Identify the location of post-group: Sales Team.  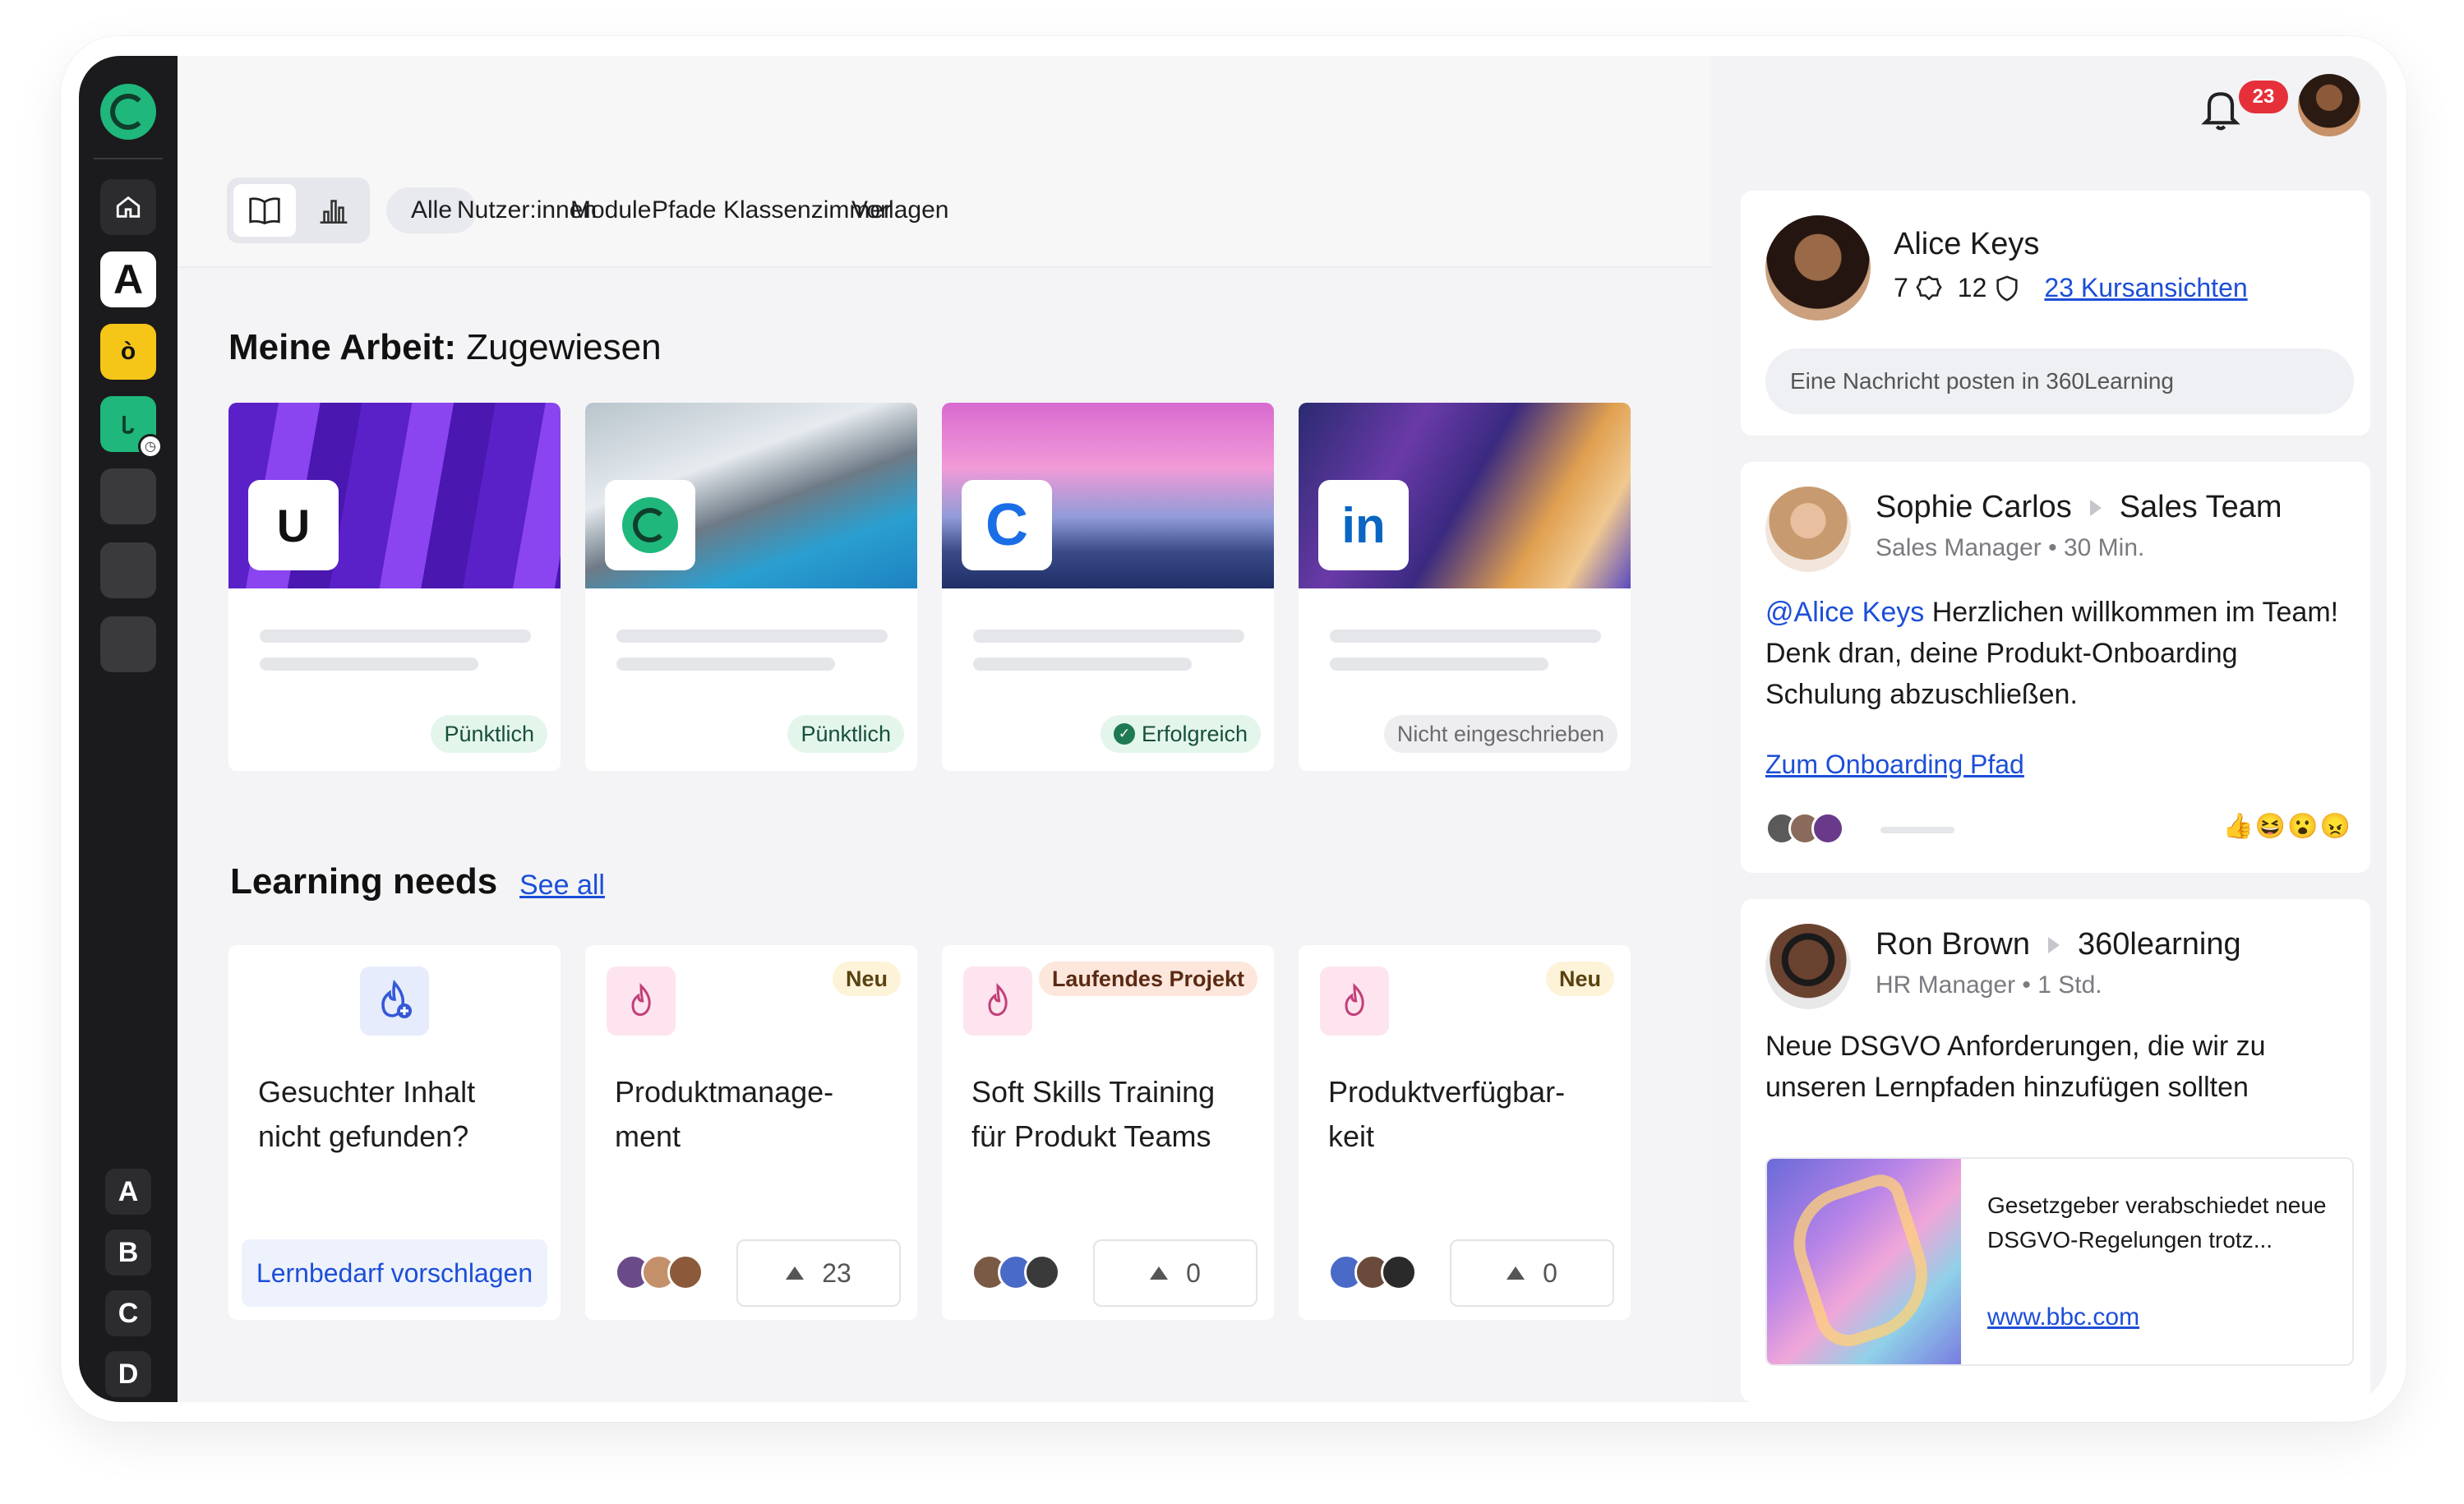
(2201, 507).